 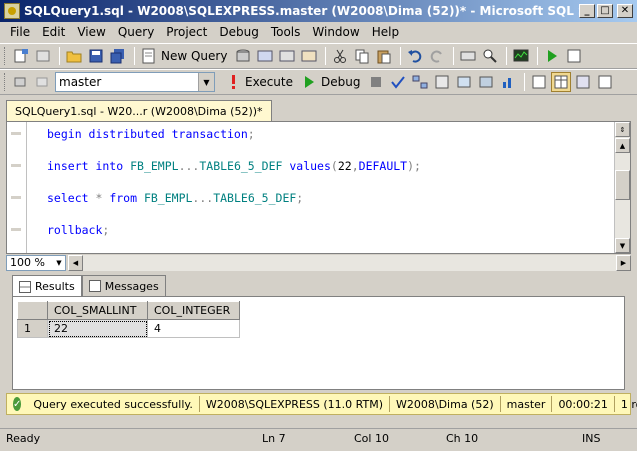 What do you see at coordinates (12, 11) in the screenshot?
I see `ssms-app-icon` at bounding box center [12, 11].